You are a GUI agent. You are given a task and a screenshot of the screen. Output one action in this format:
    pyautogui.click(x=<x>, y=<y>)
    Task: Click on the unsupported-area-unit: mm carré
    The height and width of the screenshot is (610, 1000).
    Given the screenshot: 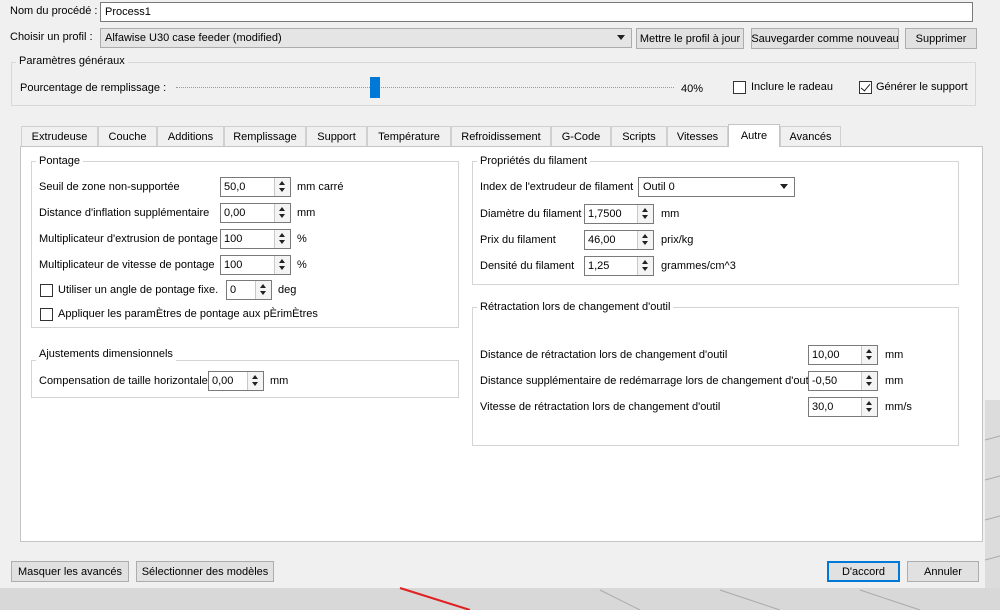 What is the action you would take?
    pyautogui.click(x=320, y=187)
    